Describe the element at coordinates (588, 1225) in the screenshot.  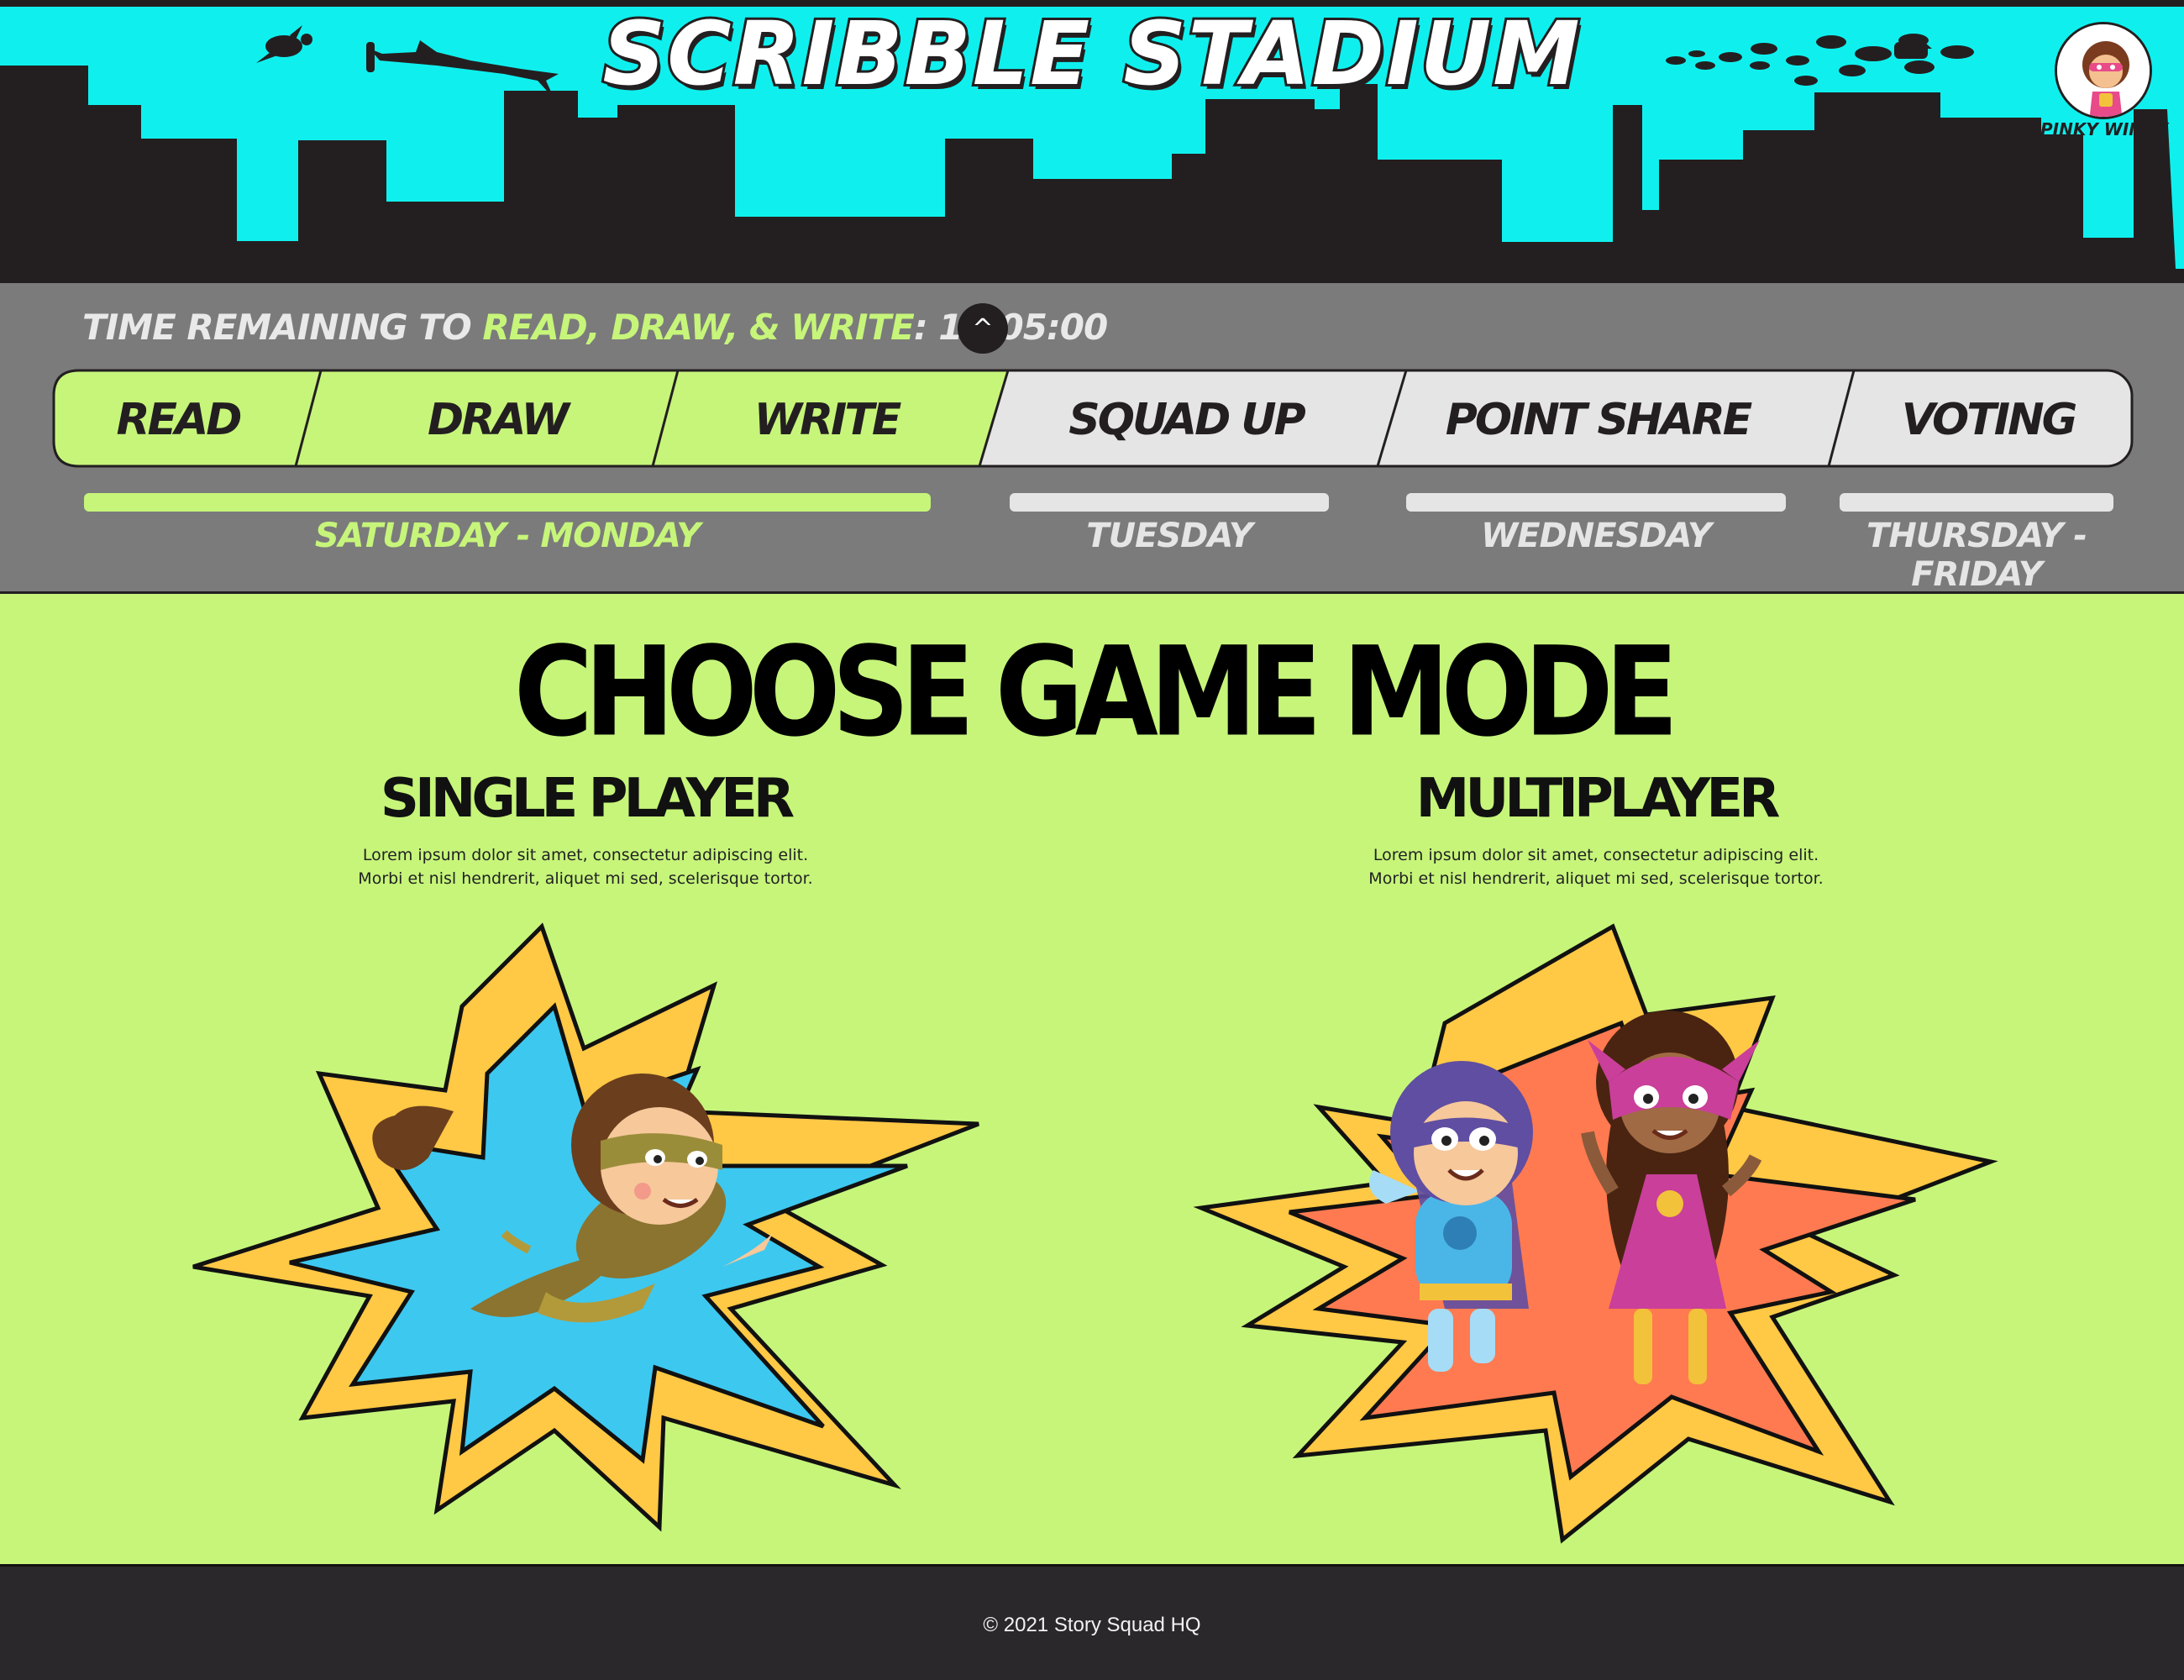
I see `single-player-card` at that location.